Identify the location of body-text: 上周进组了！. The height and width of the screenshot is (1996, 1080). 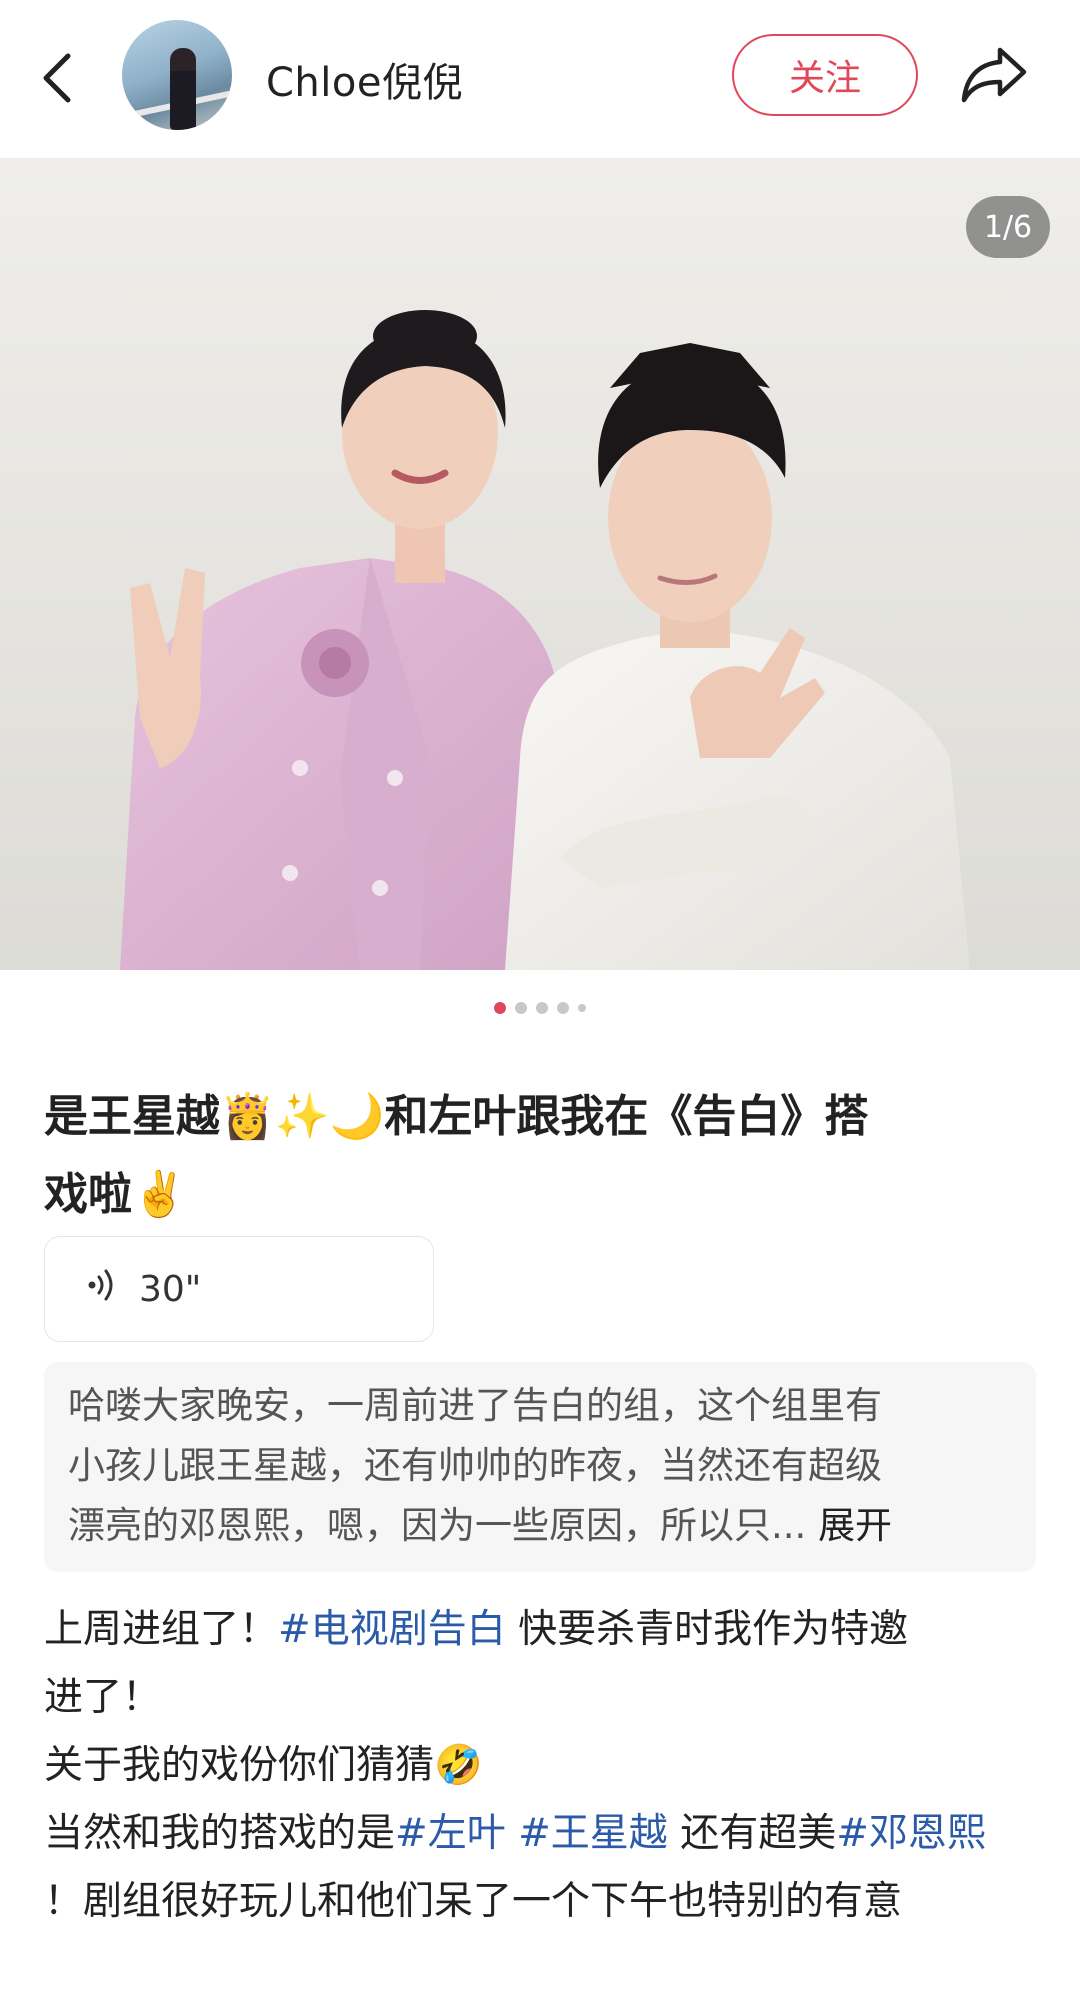
(161, 1629).